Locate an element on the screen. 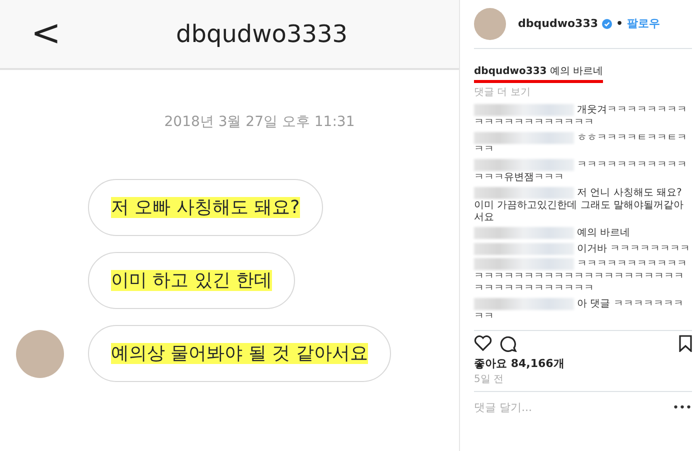 This screenshot has height=451, width=700. comment: 개웃겨ㅋㅋㅋㅋㅋㅋㅋㅋㅋㅋㅋㅋㅋㅋㅋㅋㅋㅋㅋㅋ is located at coordinates (581, 116).